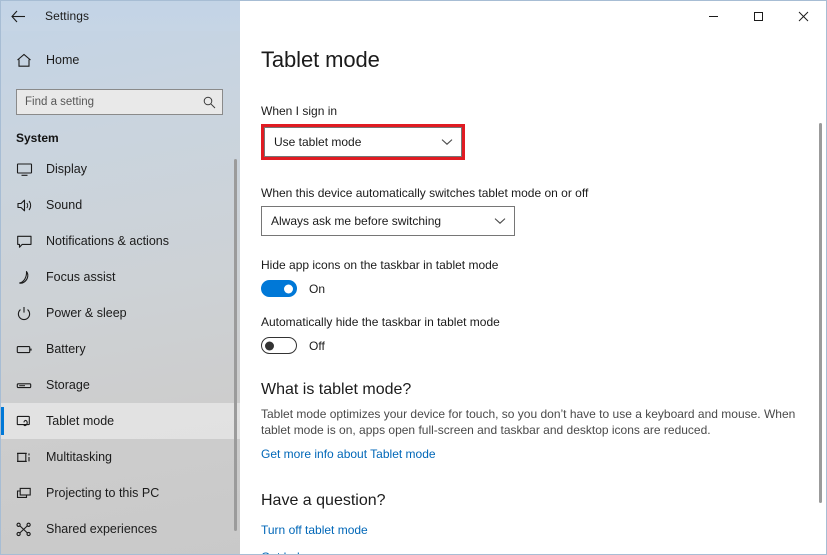 This screenshot has width=827, height=555. I want to click on minimize-icon, so click(713, 16).